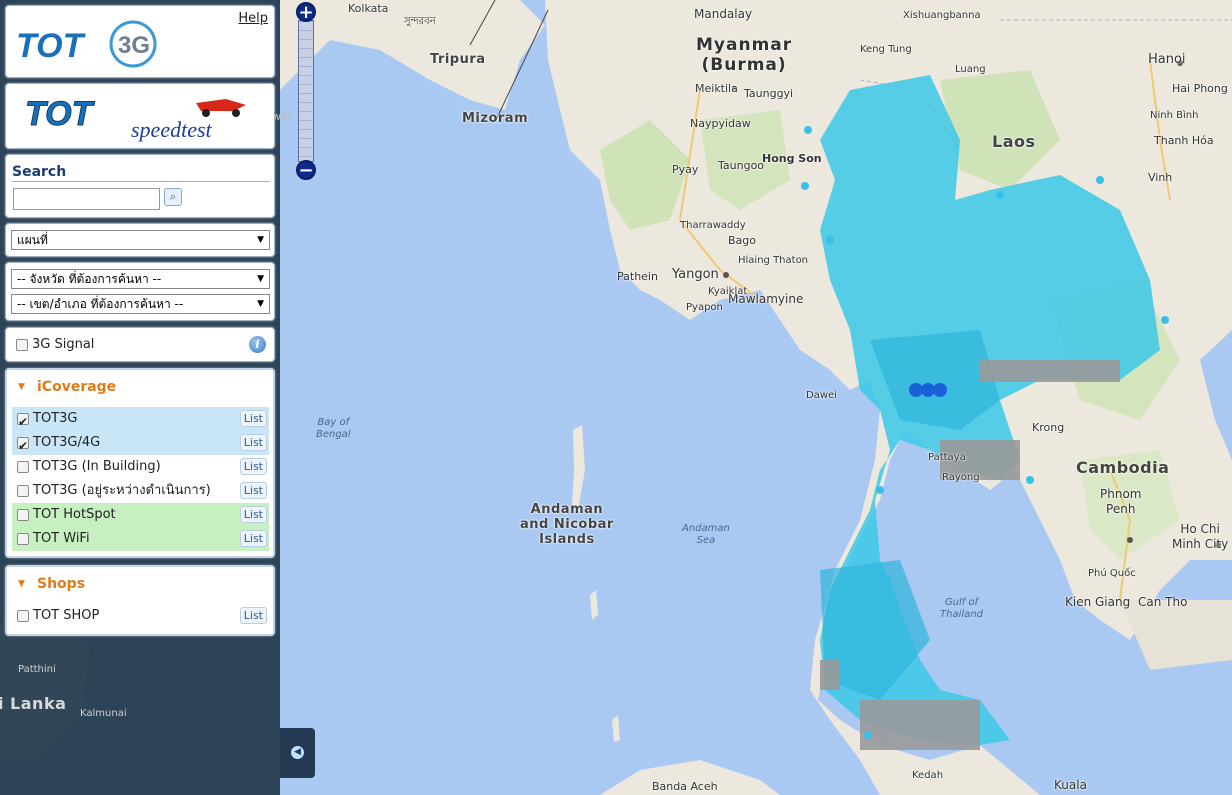 Image resolution: width=1232 pixels, height=795 pixels. What do you see at coordinates (1184, 140) in the screenshot?
I see `map-label-thanhhoa: Thanh Hóa` at bounding box center [1184, 140].